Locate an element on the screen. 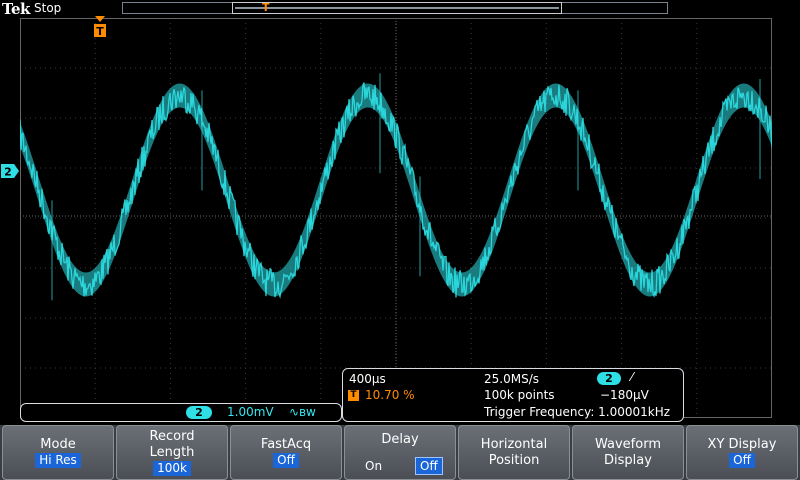 The height and width of the screenshot is (480, 800). xy-display-label: XY Display is located at coordinates (742, 444).